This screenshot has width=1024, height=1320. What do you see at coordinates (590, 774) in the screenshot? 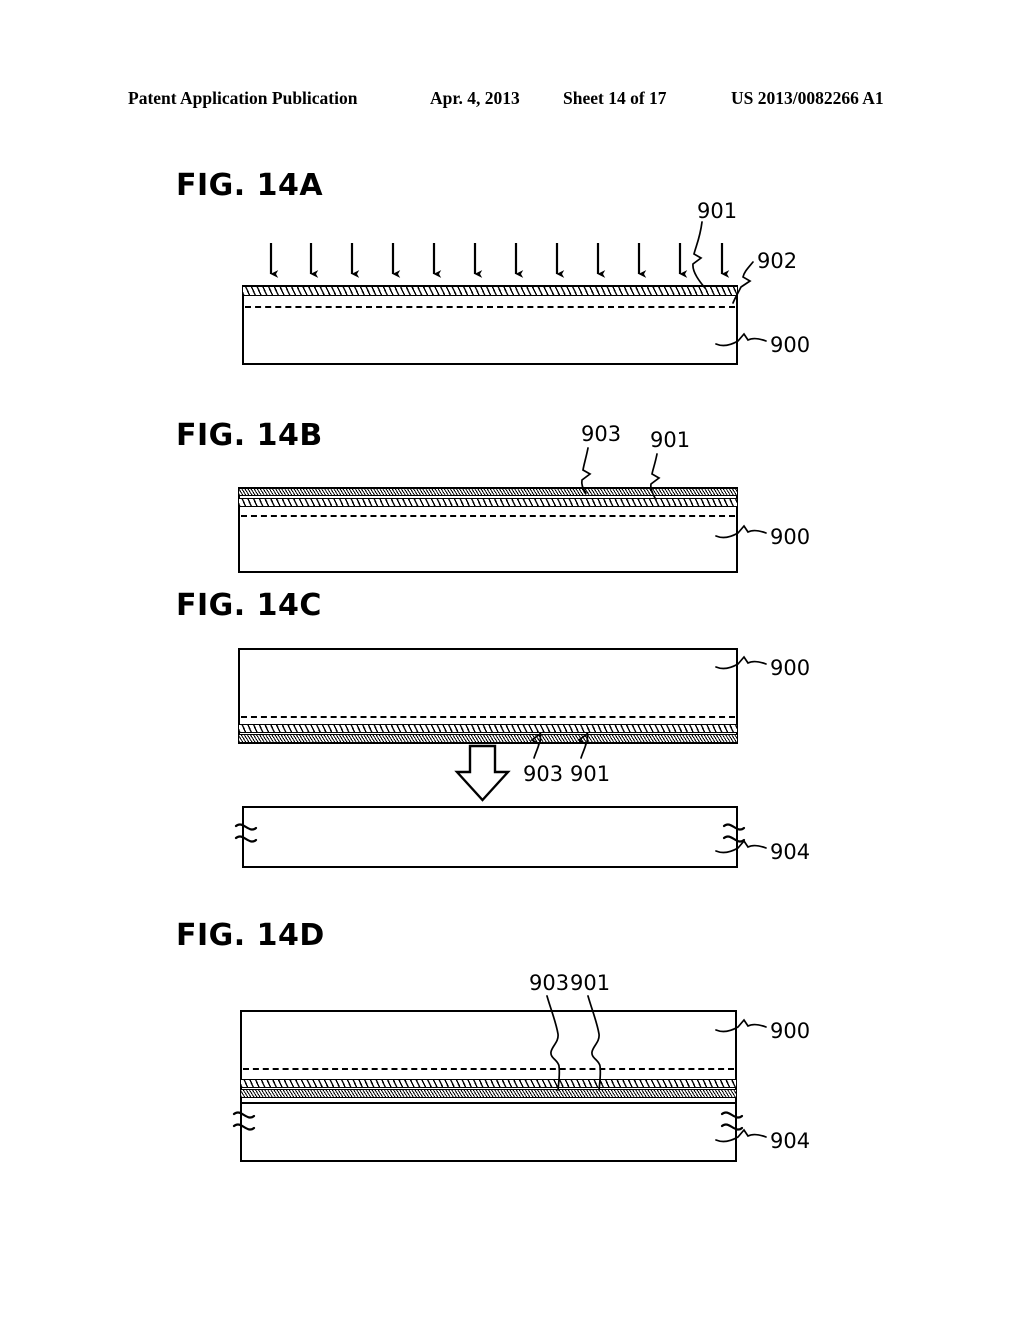
I see `fig14c-ref-901: 901` at bounding box center [590, 774].